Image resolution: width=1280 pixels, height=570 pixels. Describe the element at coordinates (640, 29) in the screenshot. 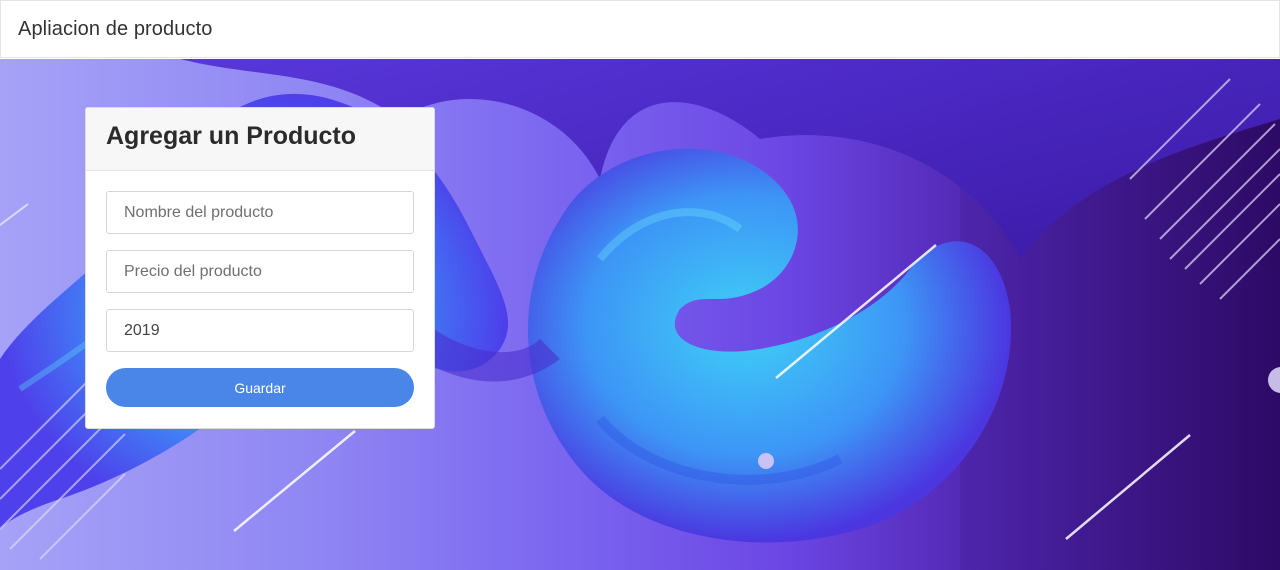

I see `navbar: Apliacion de producto` at that location.